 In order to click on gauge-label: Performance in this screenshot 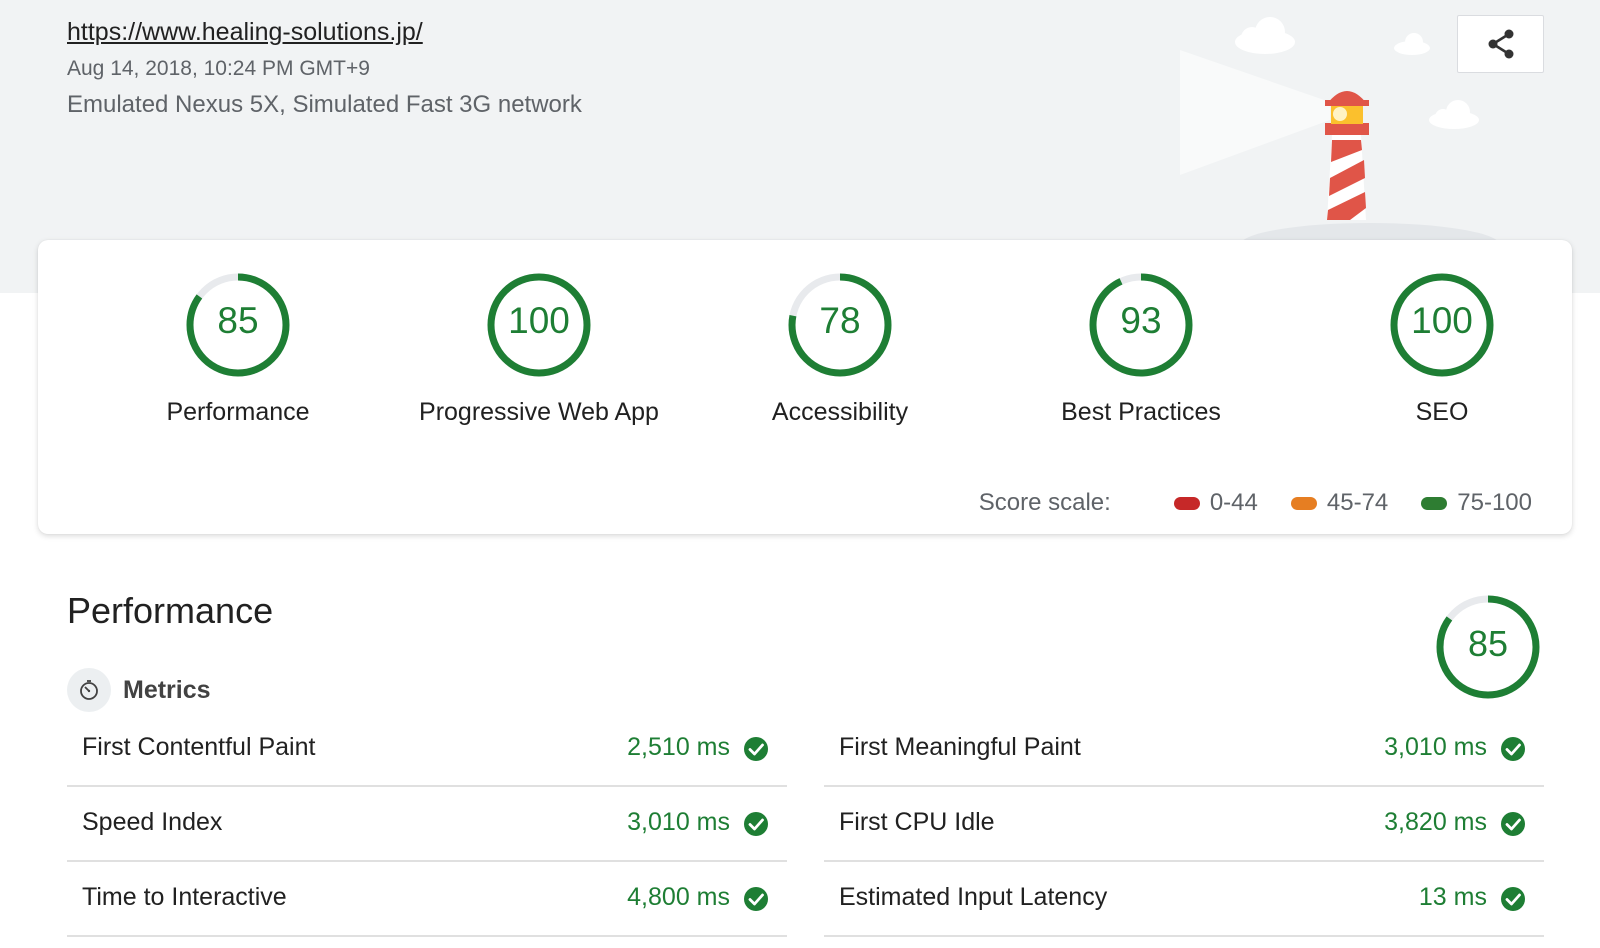, I will do `click(238, 412)`.